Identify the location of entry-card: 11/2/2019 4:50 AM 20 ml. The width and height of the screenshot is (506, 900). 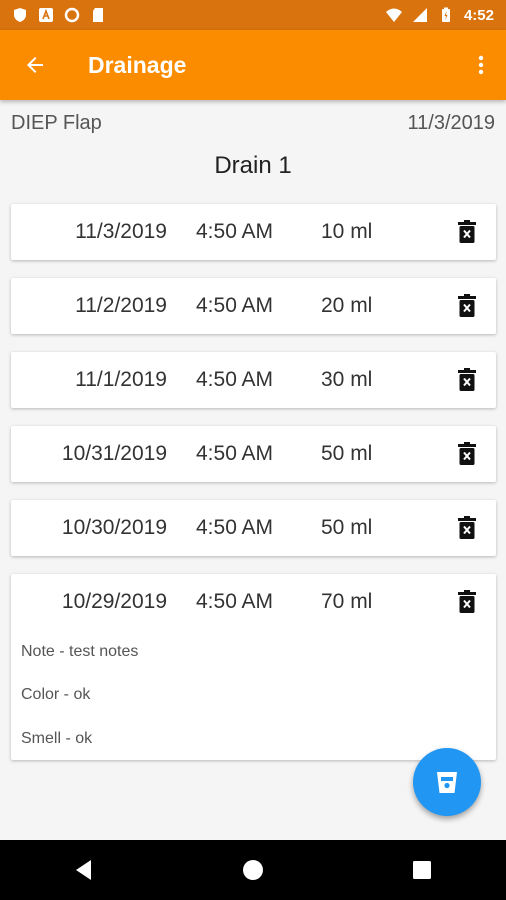
(253, 306).